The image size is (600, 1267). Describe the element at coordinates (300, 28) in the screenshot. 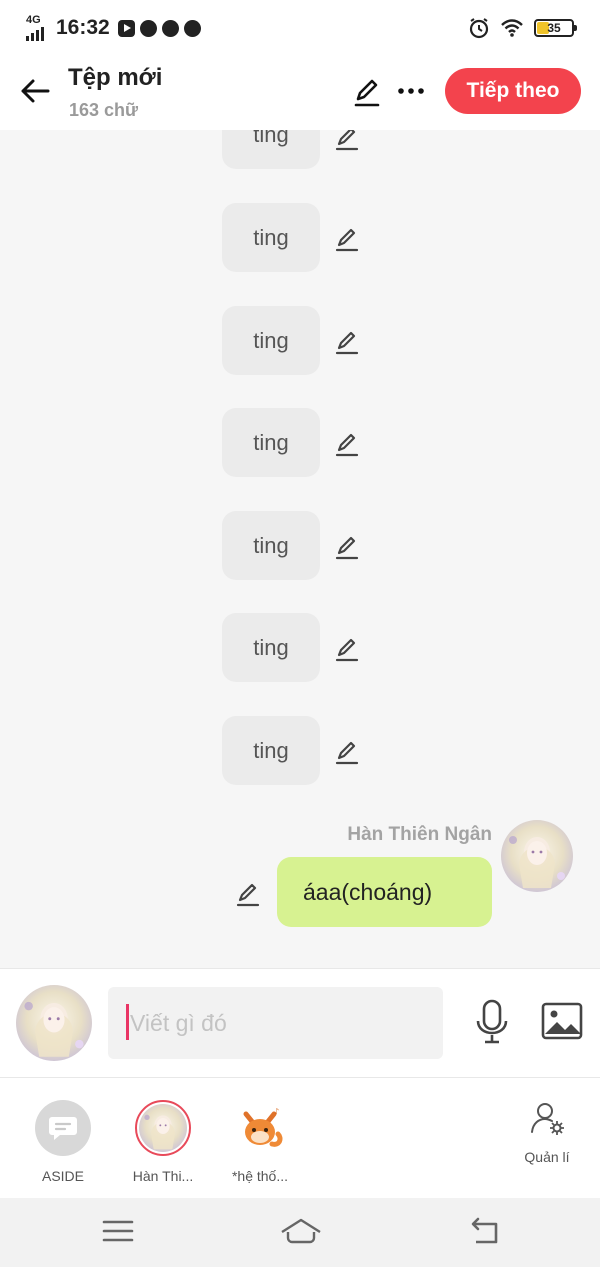

I see `status-bar: 4G 16:32 35` at that location.